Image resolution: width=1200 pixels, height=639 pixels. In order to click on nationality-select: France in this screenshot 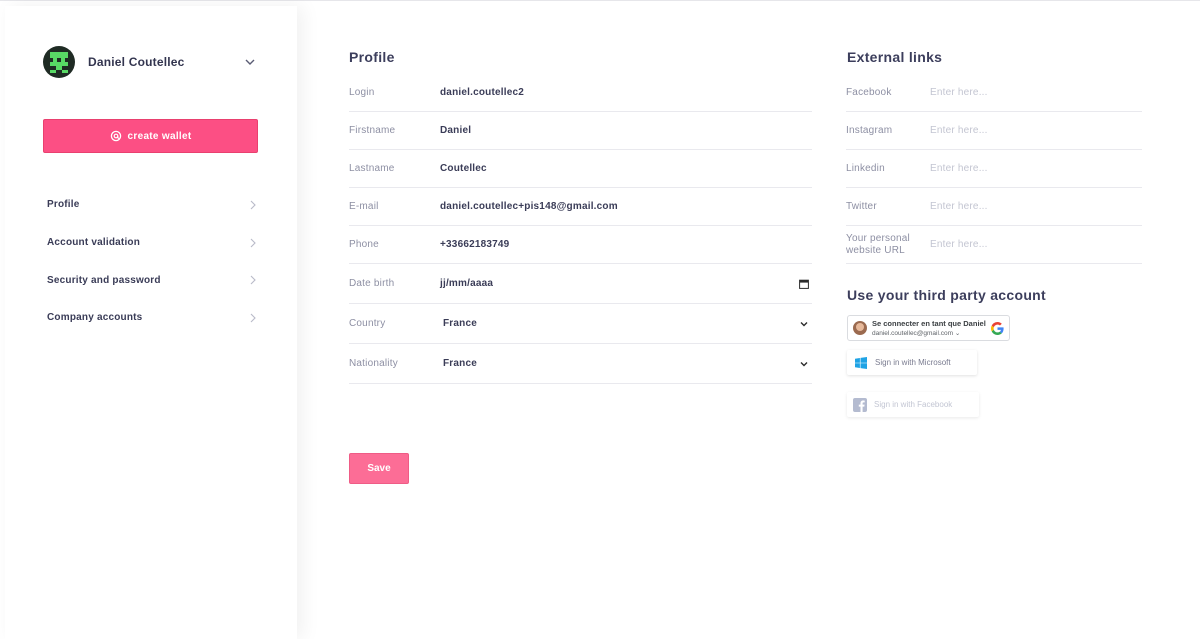, I will do `click(626, 363)`.